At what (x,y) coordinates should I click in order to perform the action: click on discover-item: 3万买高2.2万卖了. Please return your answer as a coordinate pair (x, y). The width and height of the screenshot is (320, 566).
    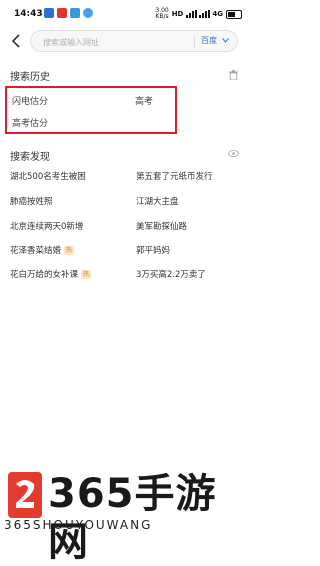
    Looking at the image, I should click on (171, 274).